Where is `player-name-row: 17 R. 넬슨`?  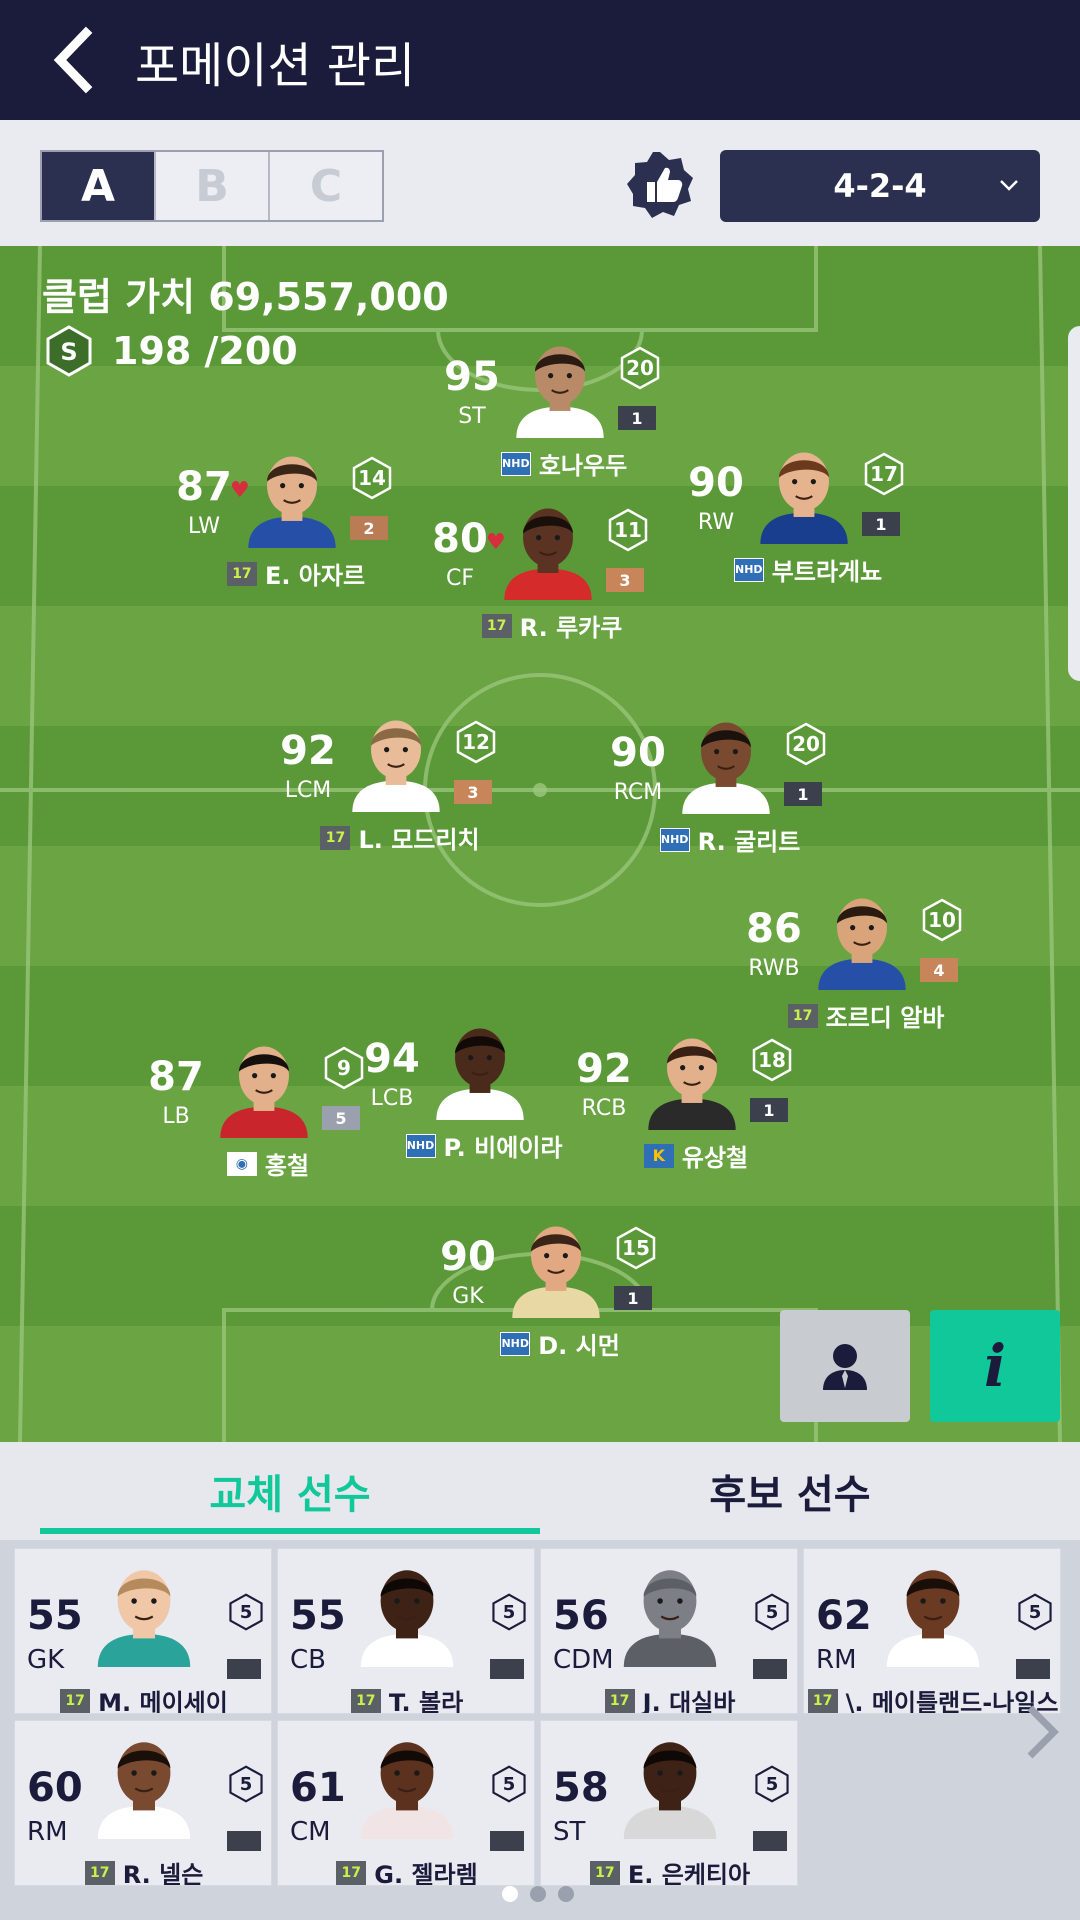 player-name-row: 17 R. 넬슨 is located at coordinates (143, 1870).